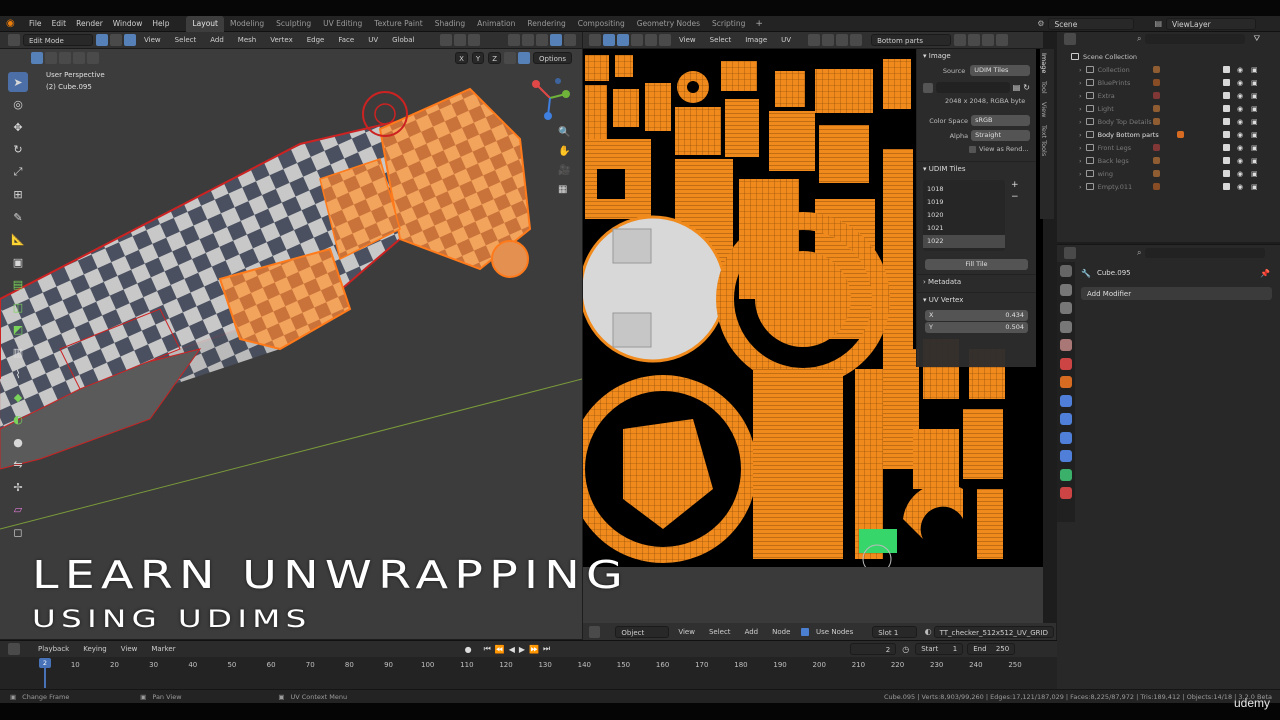 The image size is (1280, 720). I want to click on cursor-tool-icon: ◎, so click(18, 105).